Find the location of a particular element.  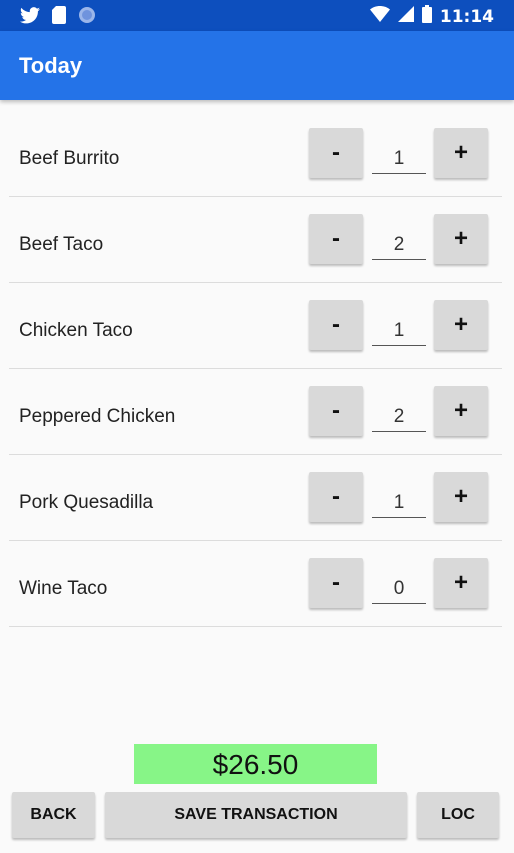

back-button: BACK is located at coordinates (53, 815).